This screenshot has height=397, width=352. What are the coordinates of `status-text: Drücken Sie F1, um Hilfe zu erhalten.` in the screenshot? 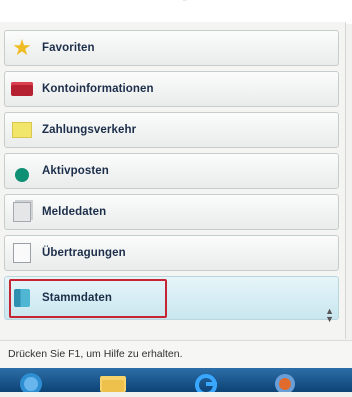 It's located at (95, 354).